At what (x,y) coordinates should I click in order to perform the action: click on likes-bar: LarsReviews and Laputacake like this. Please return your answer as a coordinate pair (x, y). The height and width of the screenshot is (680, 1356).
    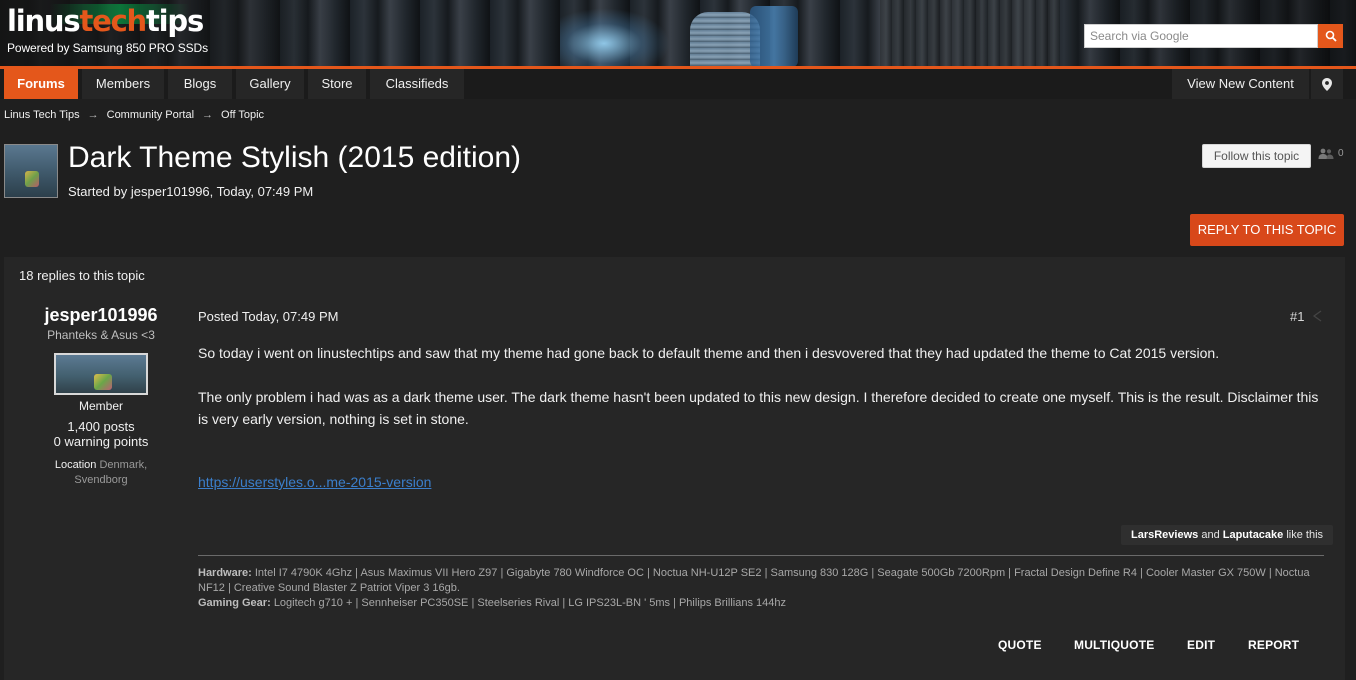
    Looking at the image, I should click on (1227, 535).